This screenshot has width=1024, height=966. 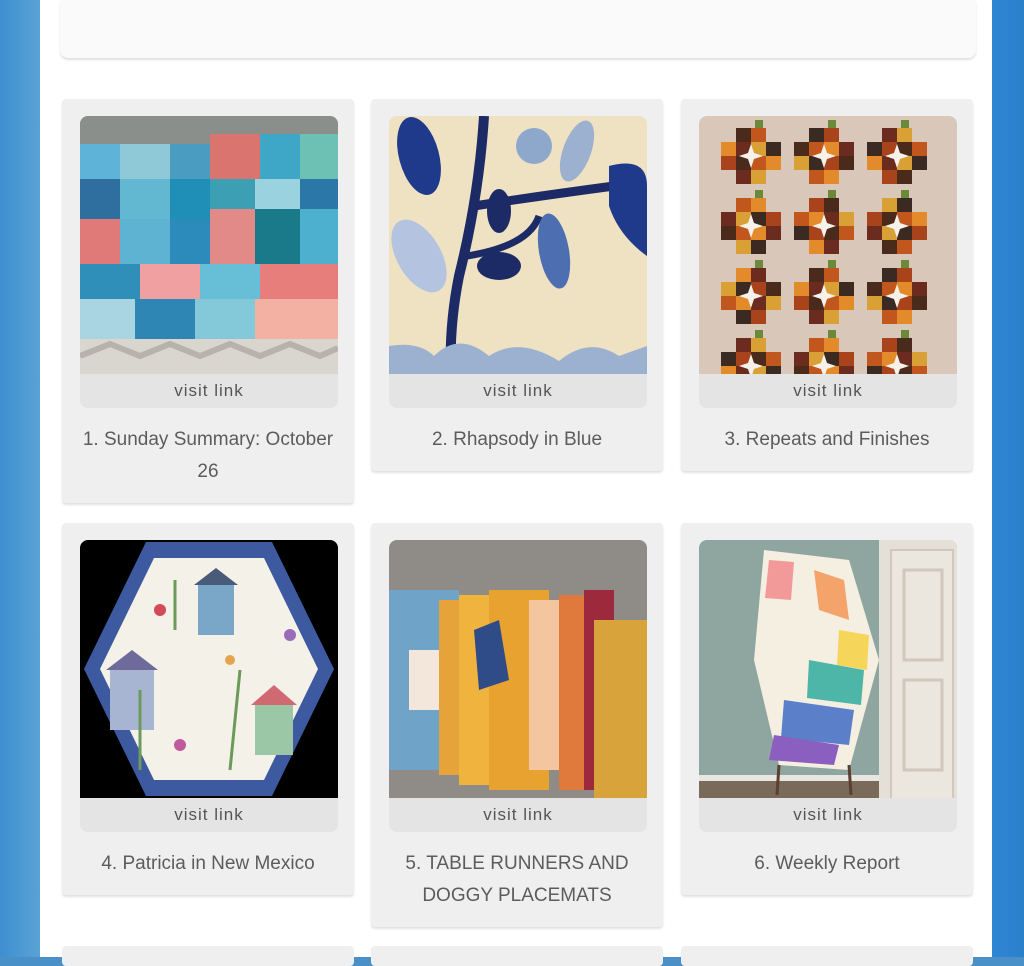 What do you see at coordinates (517, 440) in the screenshot?
I see `entry-title-2: 2. Rhapsody in Blue` at bounding box center [517, 440].